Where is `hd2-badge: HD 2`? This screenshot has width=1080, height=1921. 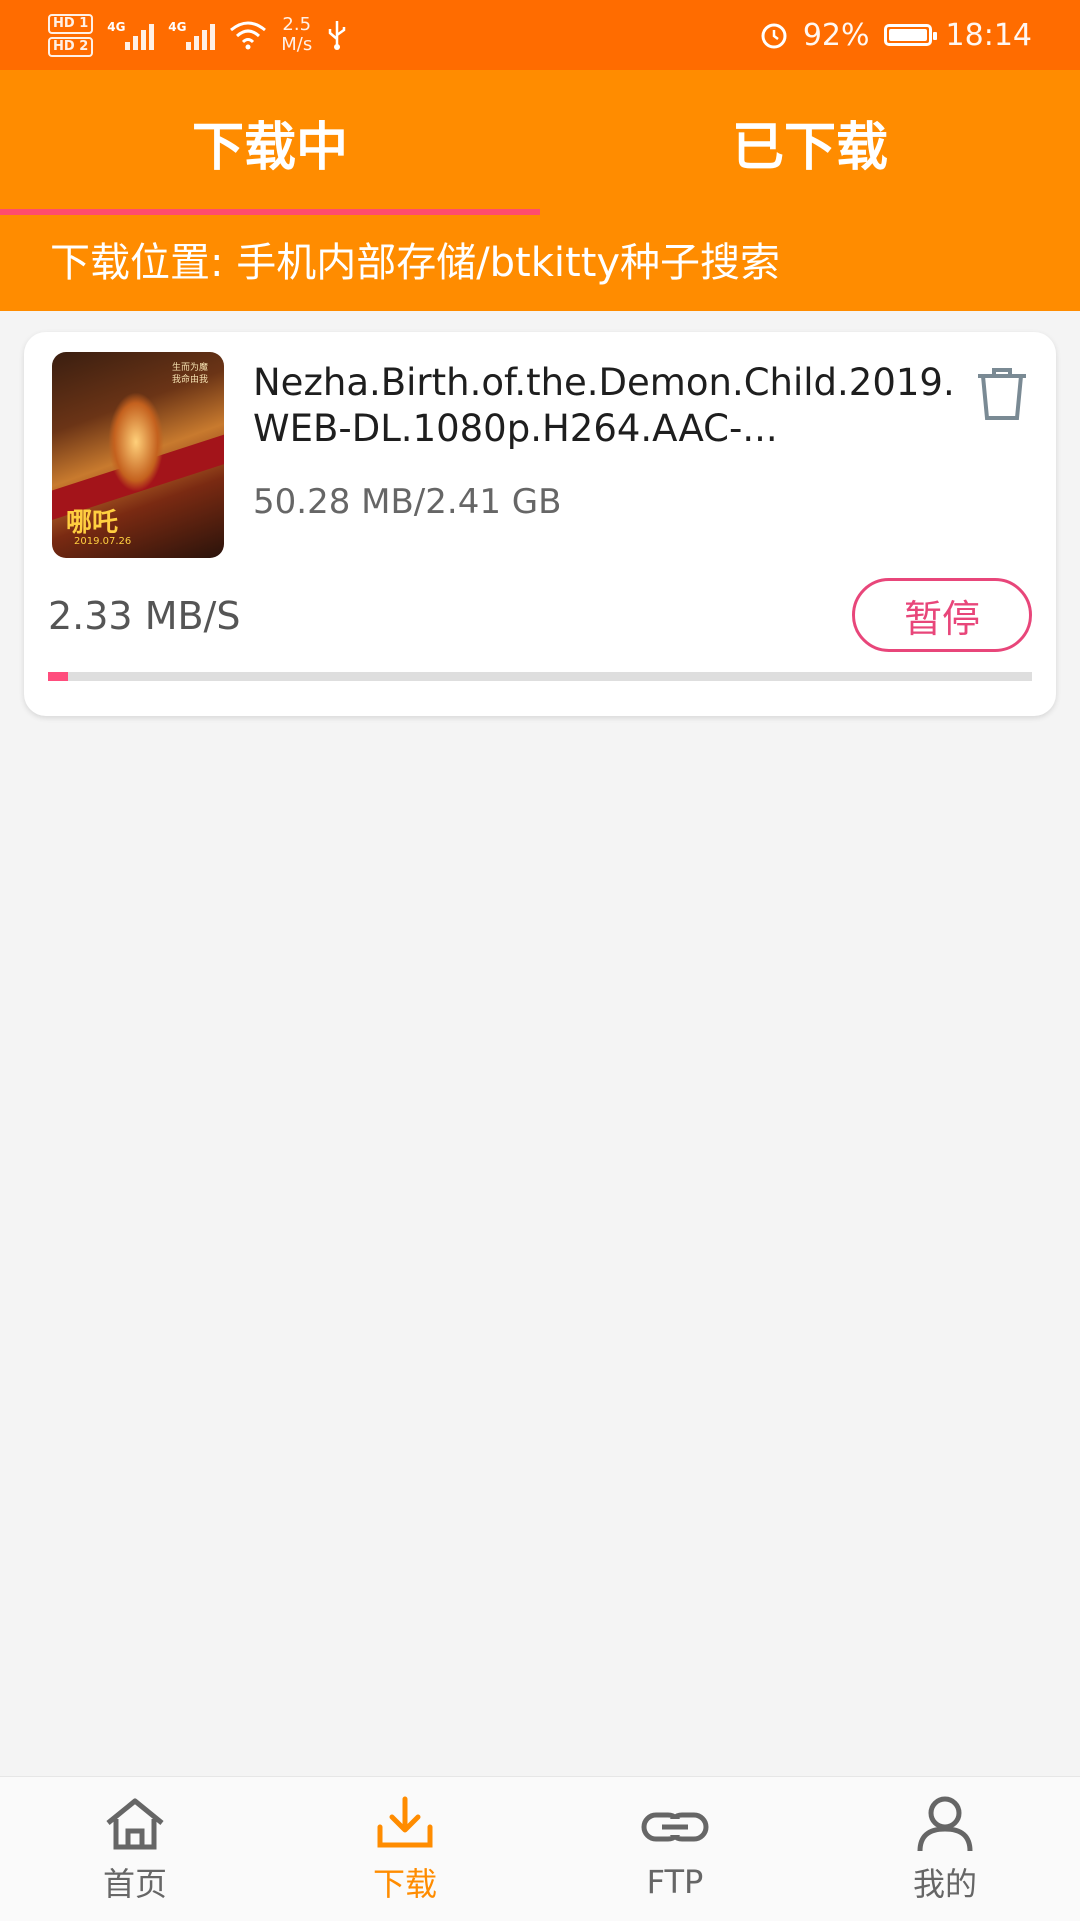 hd2-badge: HD 2 is located at coordinates (71, 46).